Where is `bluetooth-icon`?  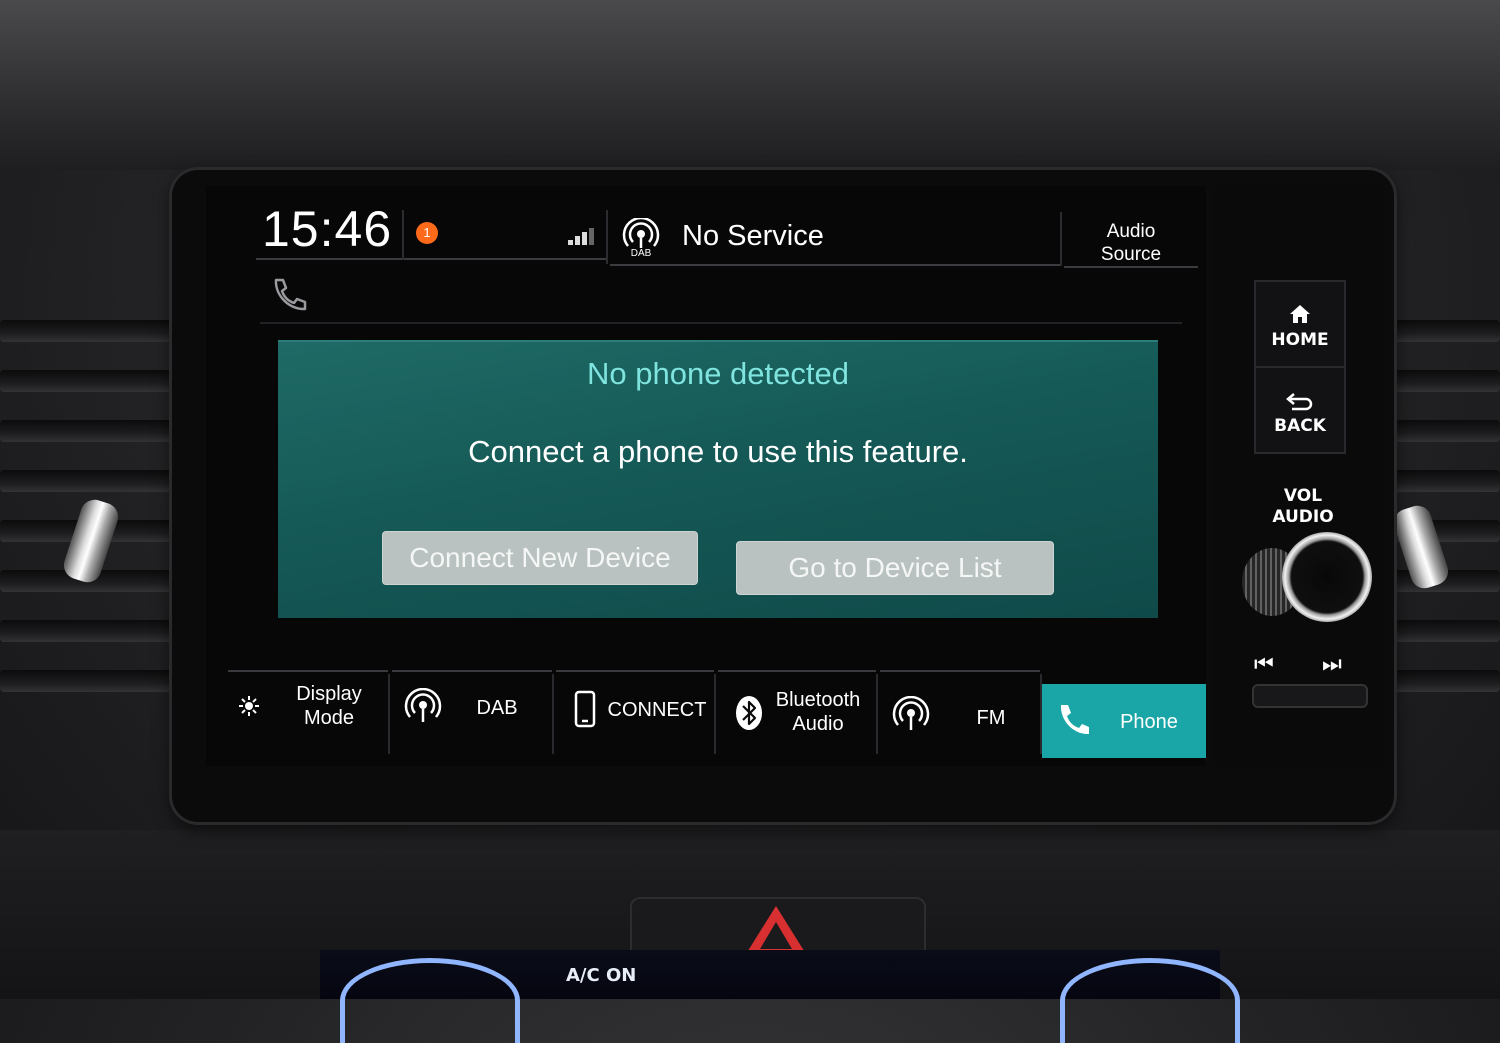 bluetooth-icon is located at coordinates (749, 713).